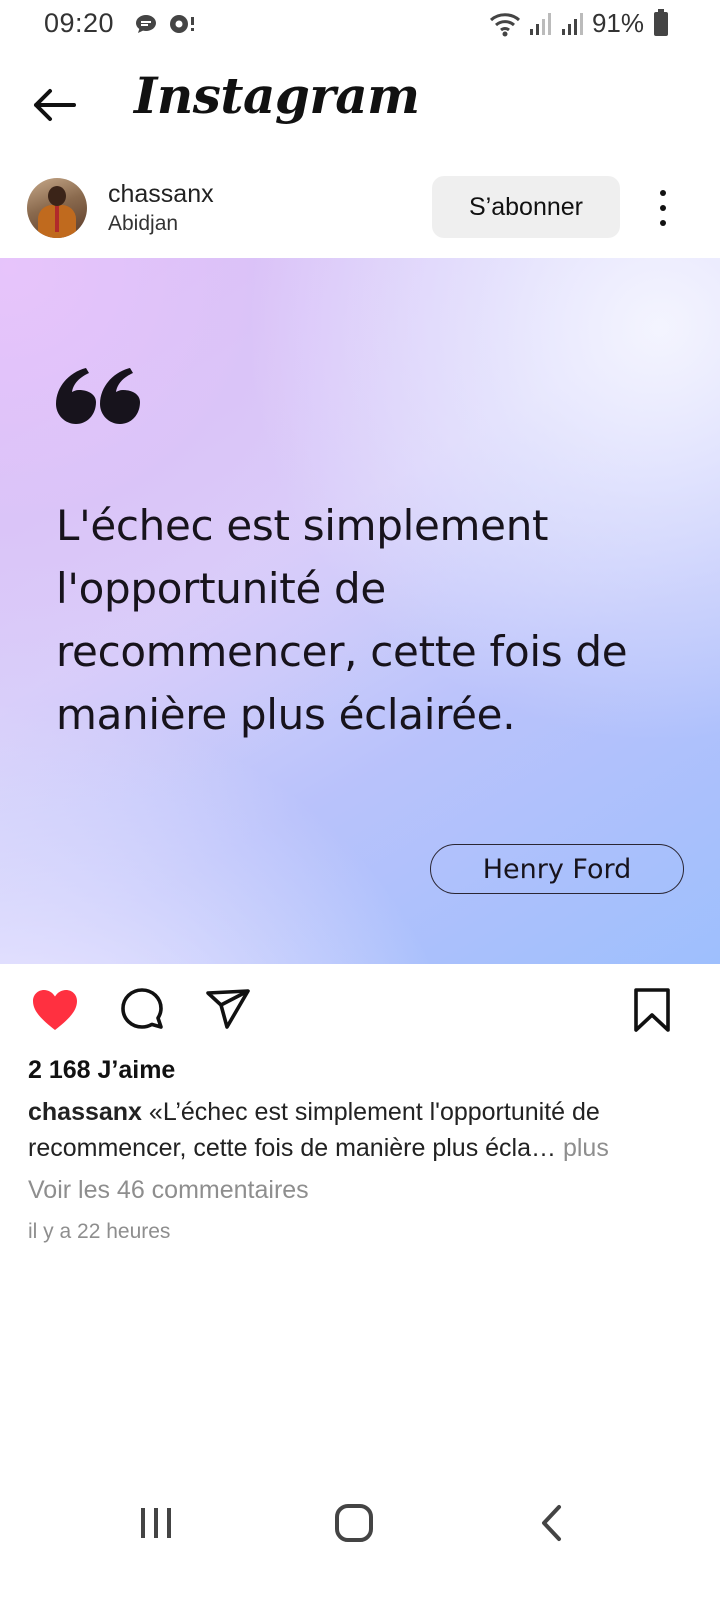  I want to click on post-username: chassanx, so click(161, 194).